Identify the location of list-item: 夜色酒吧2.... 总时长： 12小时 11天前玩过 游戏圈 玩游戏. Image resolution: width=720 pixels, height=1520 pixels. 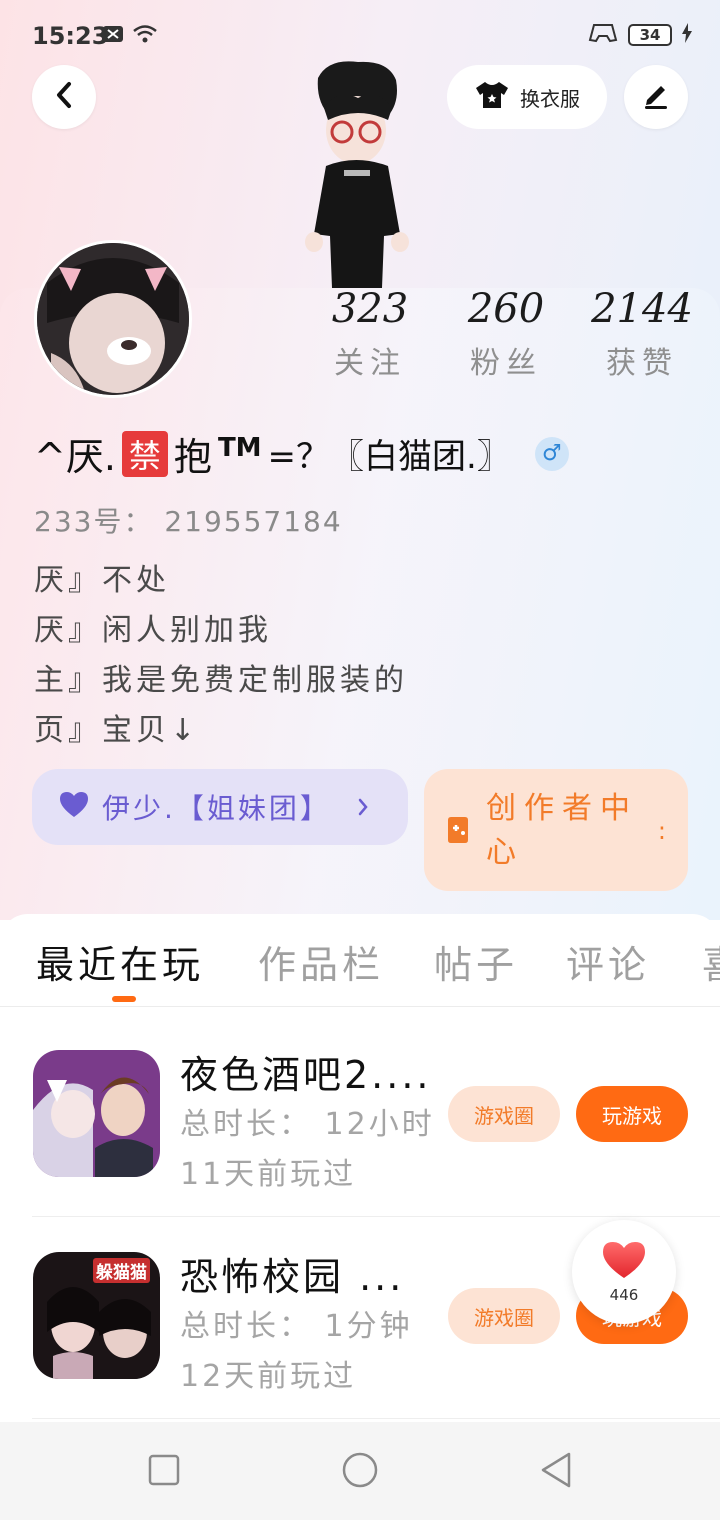
(360, 1116).